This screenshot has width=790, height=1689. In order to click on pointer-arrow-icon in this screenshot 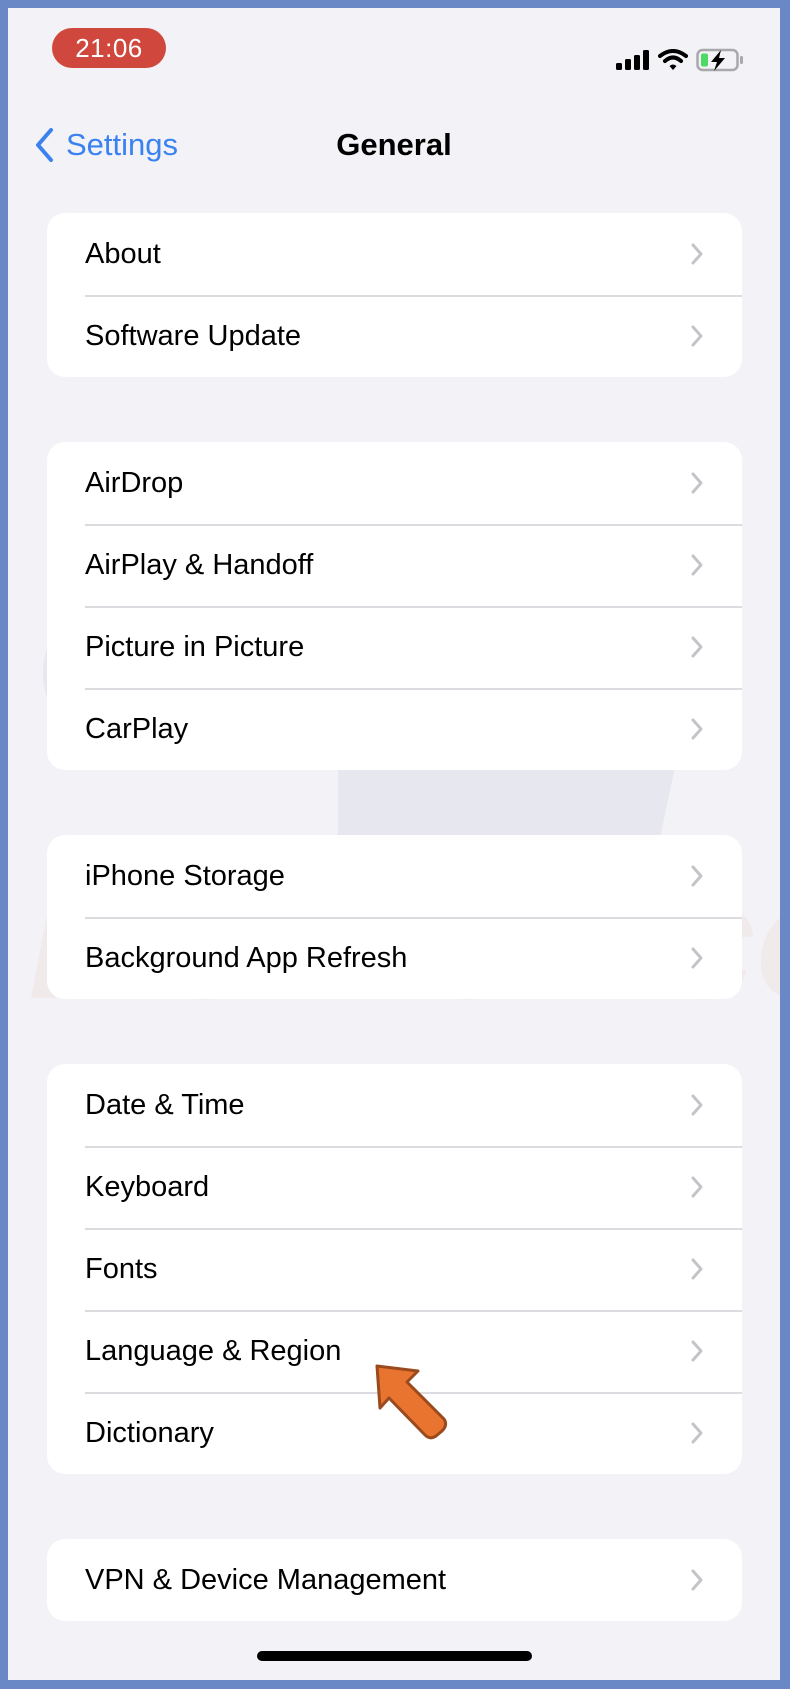, I will do `click(411, 1402)`.